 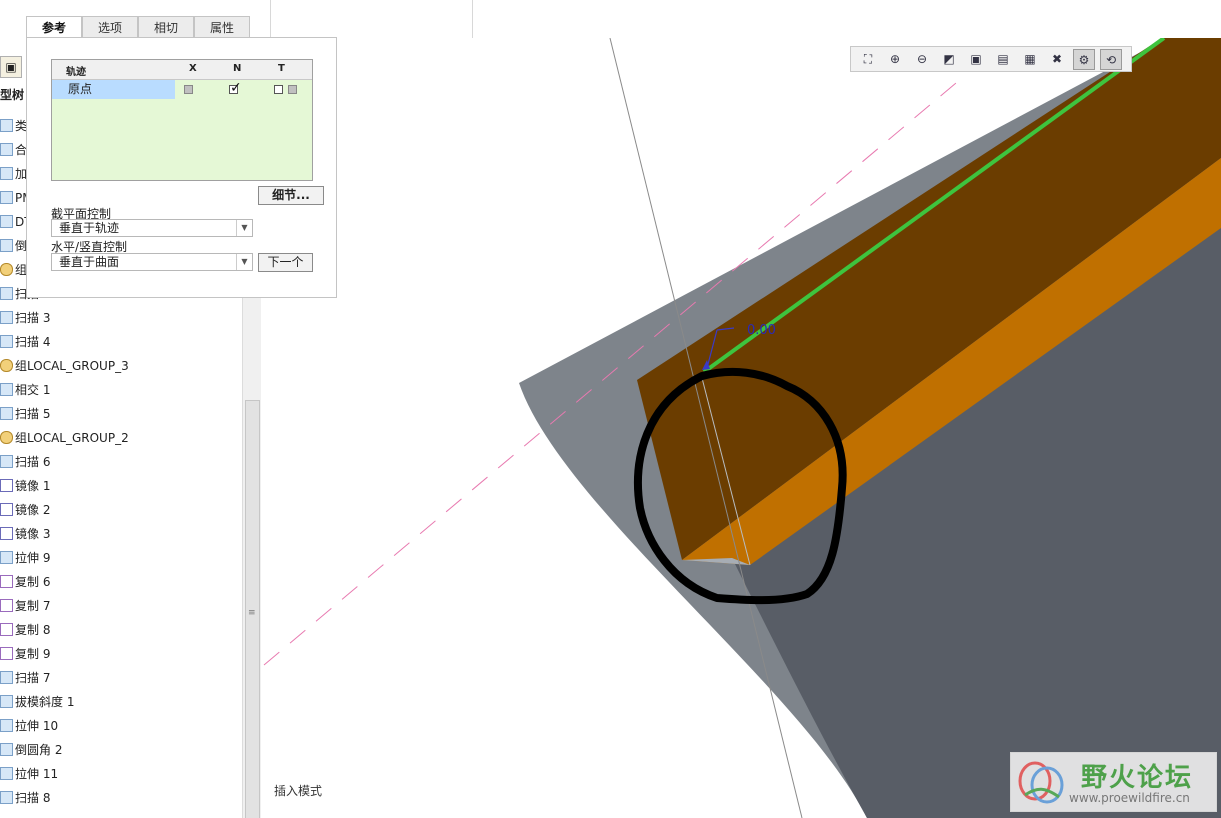 I want to click on refit-icon: ⛶, so click(x=868, y=59).